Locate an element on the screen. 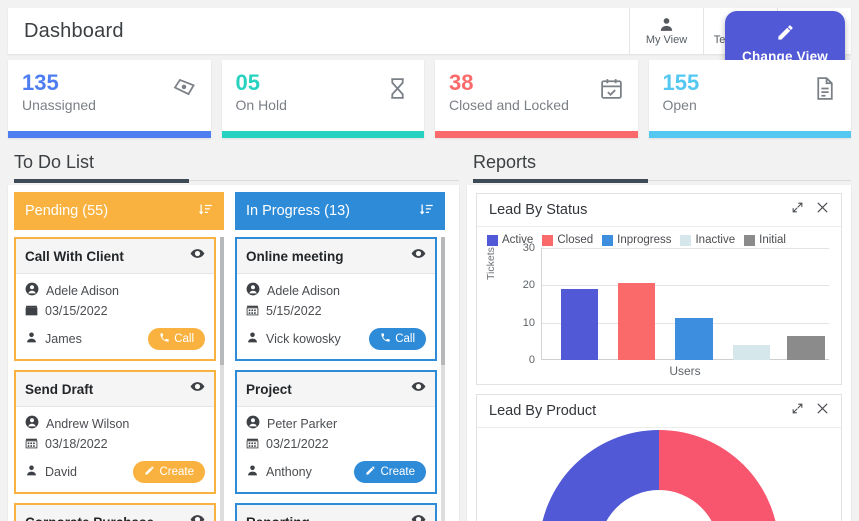 This screenshot has width=859, height=521. reports-section-rule is located at coordinates (662, 180).